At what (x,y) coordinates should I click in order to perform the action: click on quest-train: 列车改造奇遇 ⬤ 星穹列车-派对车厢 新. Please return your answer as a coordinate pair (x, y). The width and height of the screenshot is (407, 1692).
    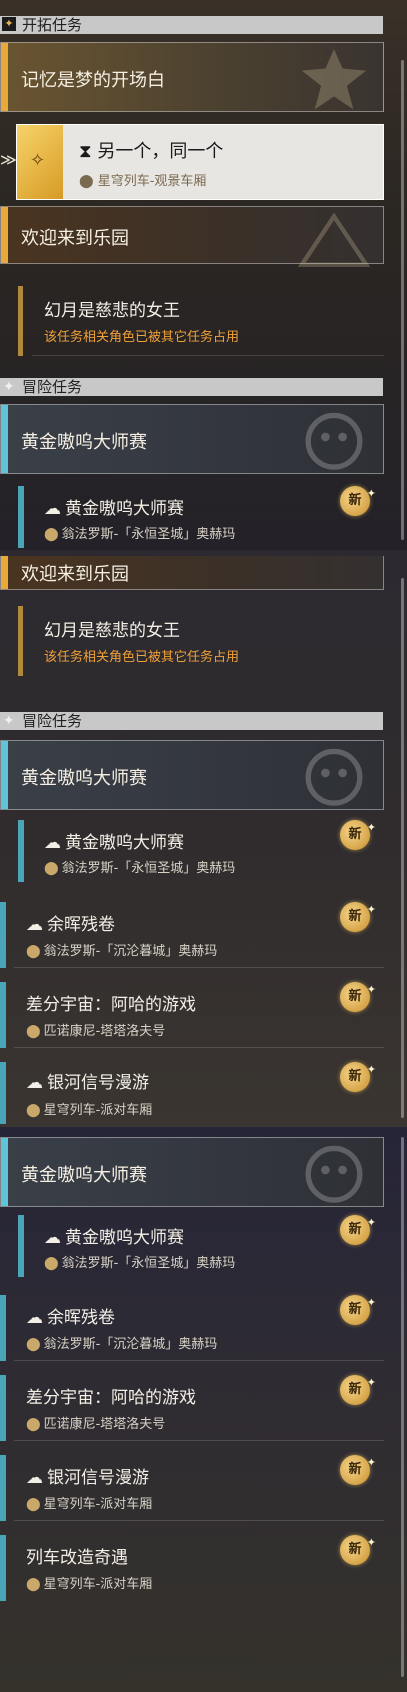
    Looking at the image, I should click on (192, 1564).